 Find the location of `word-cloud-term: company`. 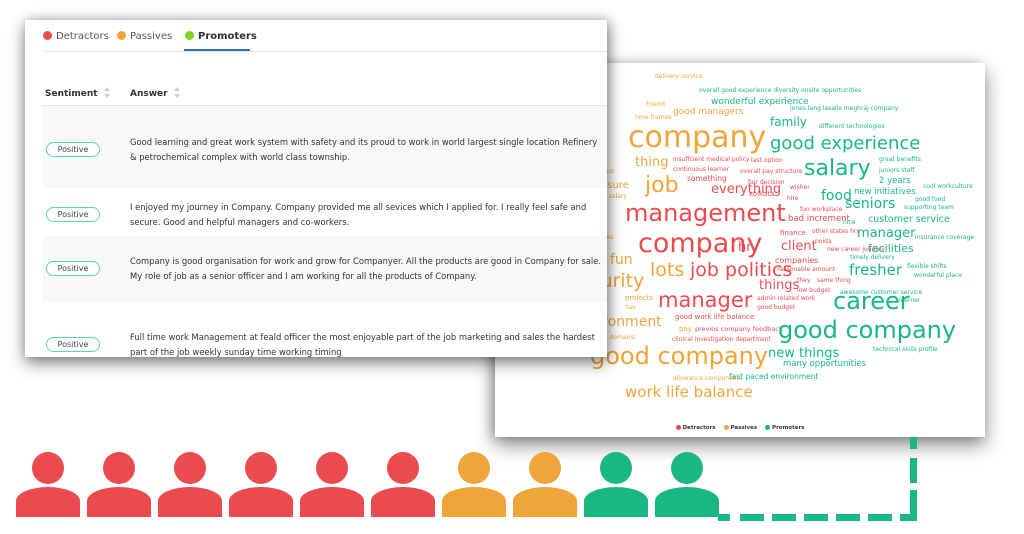

word-cloud-term: company is located at coordinates (697, 138).